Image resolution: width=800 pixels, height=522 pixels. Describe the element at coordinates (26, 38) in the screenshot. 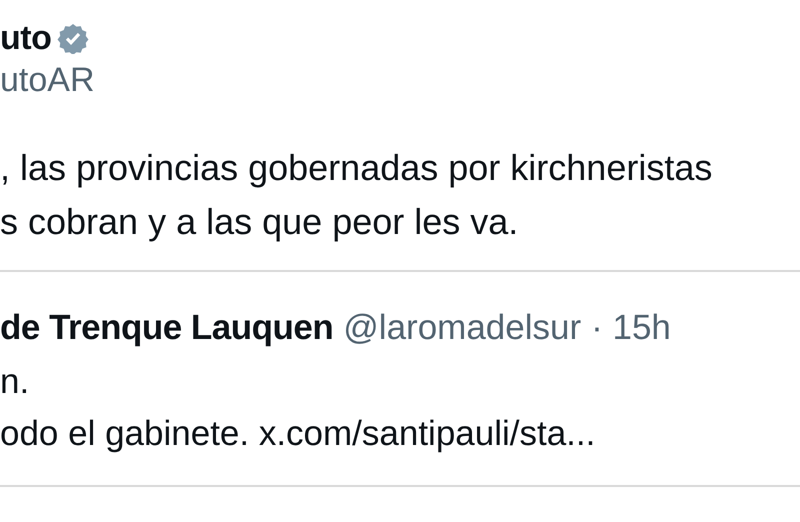

I see `author-name: uto` at that location.